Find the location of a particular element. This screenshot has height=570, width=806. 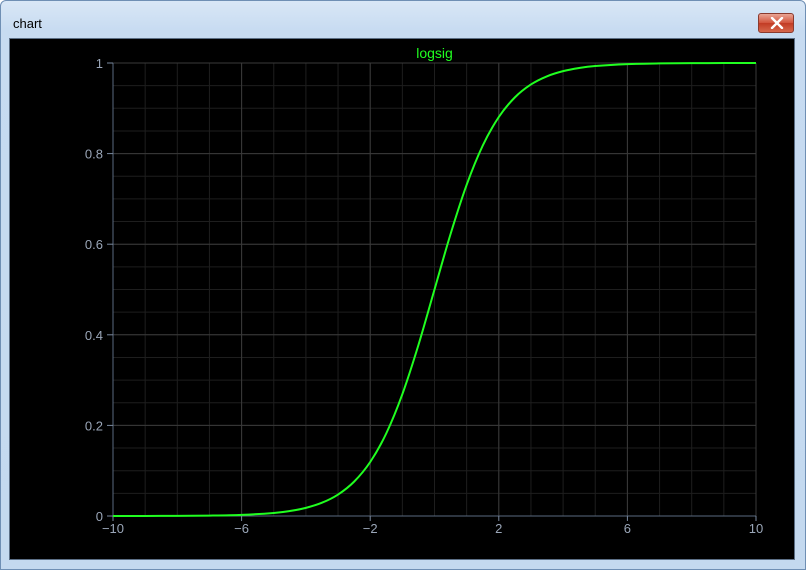

y-tick-label: 0.4 is located at coordinates (94, 335).